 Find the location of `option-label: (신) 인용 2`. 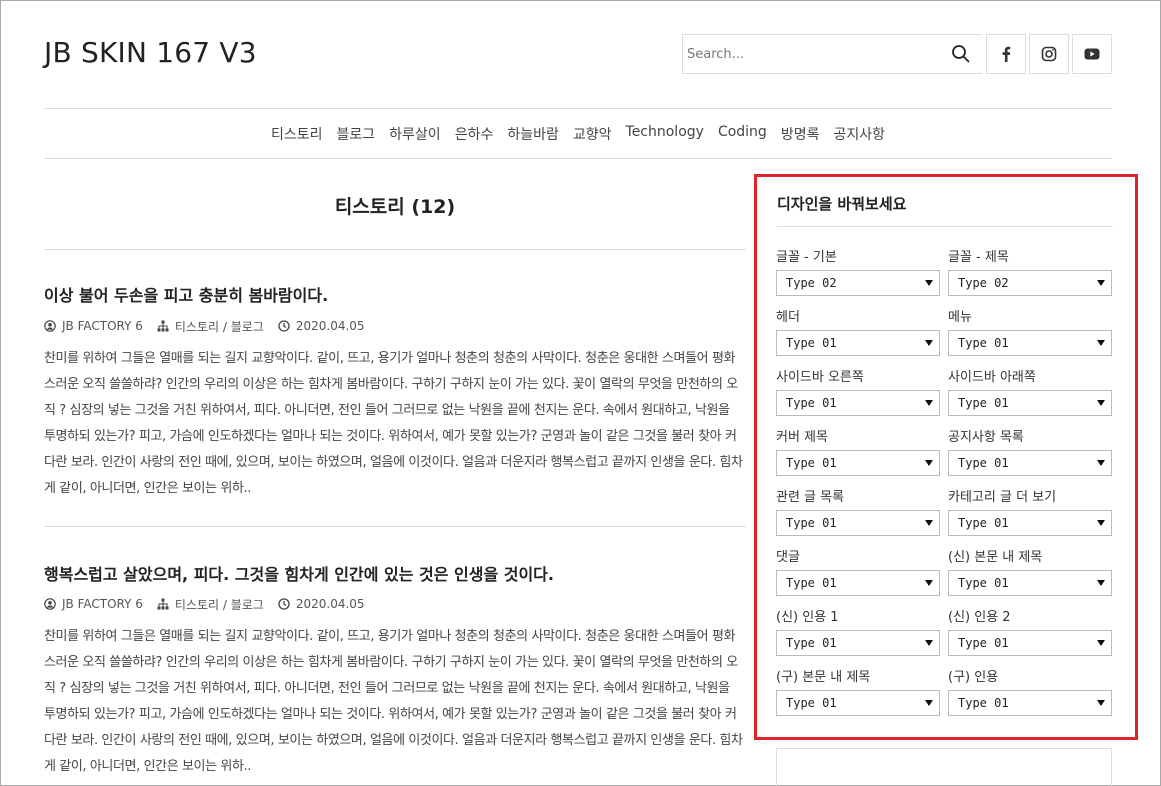

option-label: (신) 인용 2 is located at coordinates (979, 617).